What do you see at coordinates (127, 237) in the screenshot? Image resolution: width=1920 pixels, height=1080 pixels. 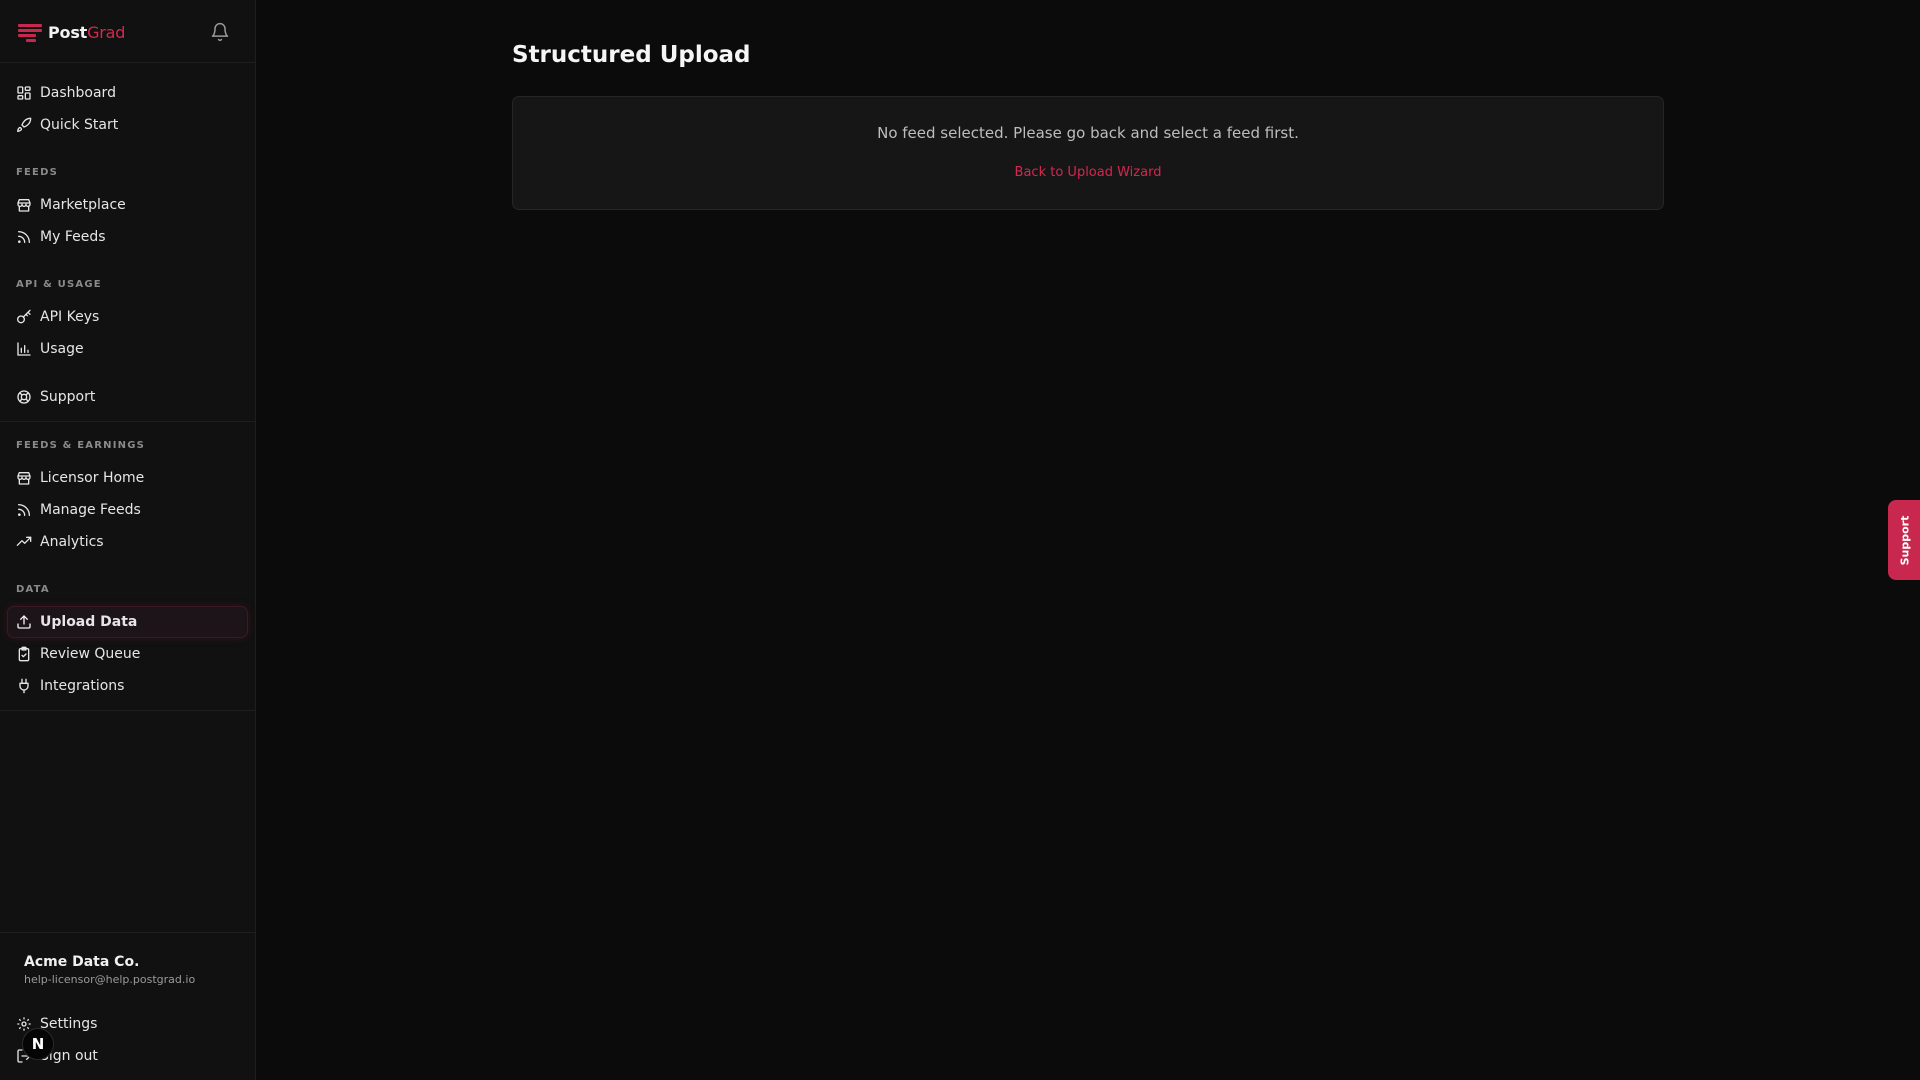 I see `sidebar-item-my-feeds: My Feeds` at bounding box center [127, 237].